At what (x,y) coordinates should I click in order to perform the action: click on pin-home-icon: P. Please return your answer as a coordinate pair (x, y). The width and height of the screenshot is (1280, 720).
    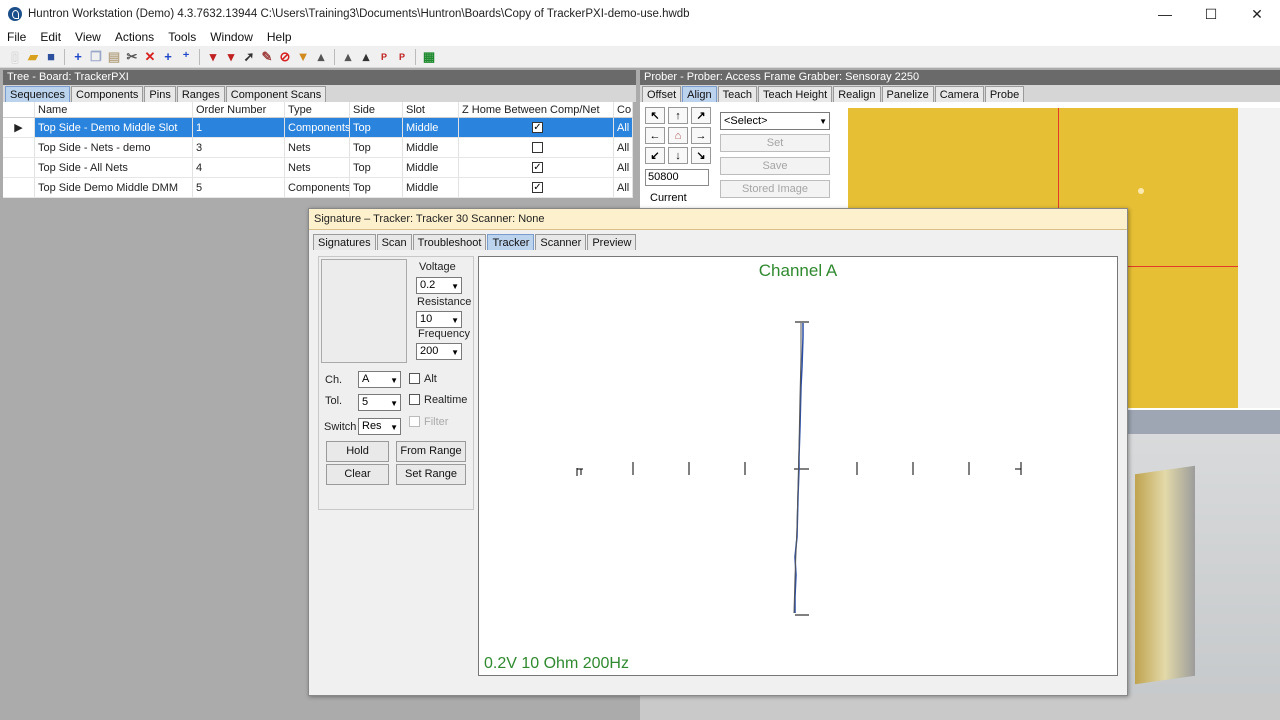
    Looking at the image, I should click on (402, 57).